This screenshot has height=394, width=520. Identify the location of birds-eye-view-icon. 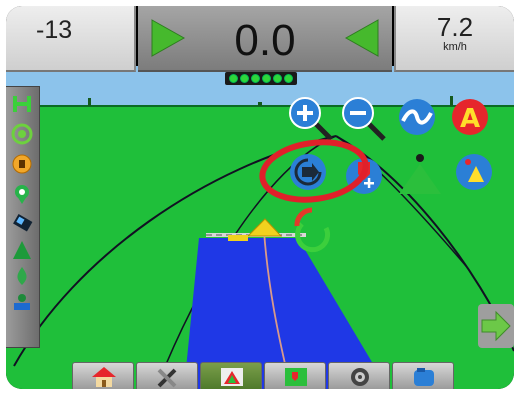
(474, 172).